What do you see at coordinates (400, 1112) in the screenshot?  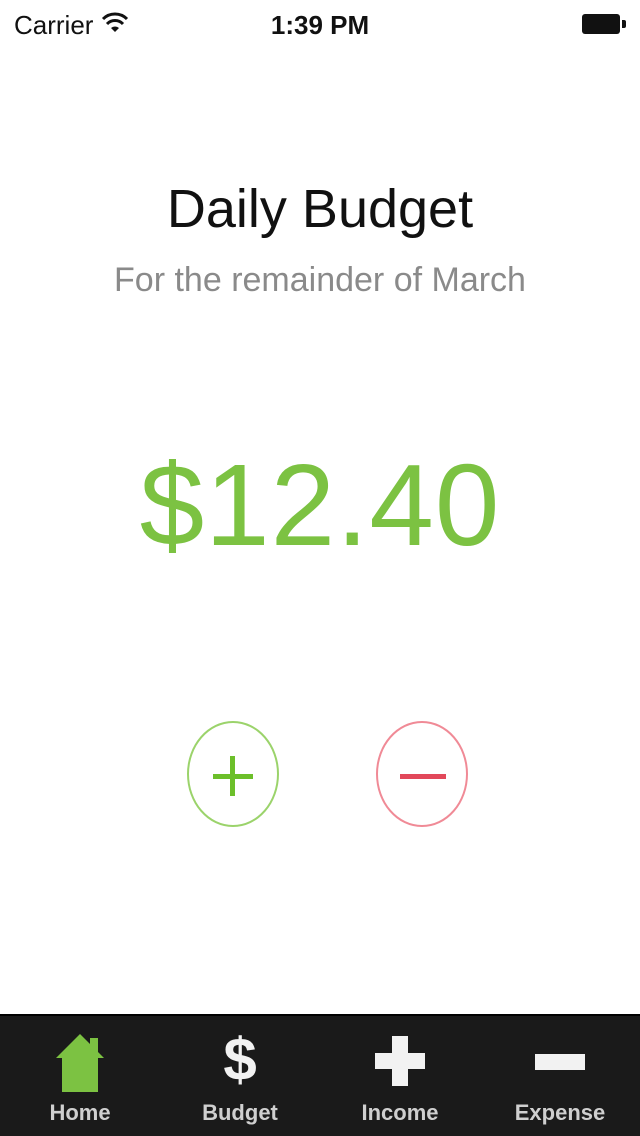 I see `tab-label-income: Income` at bounding box center [400, 1112].